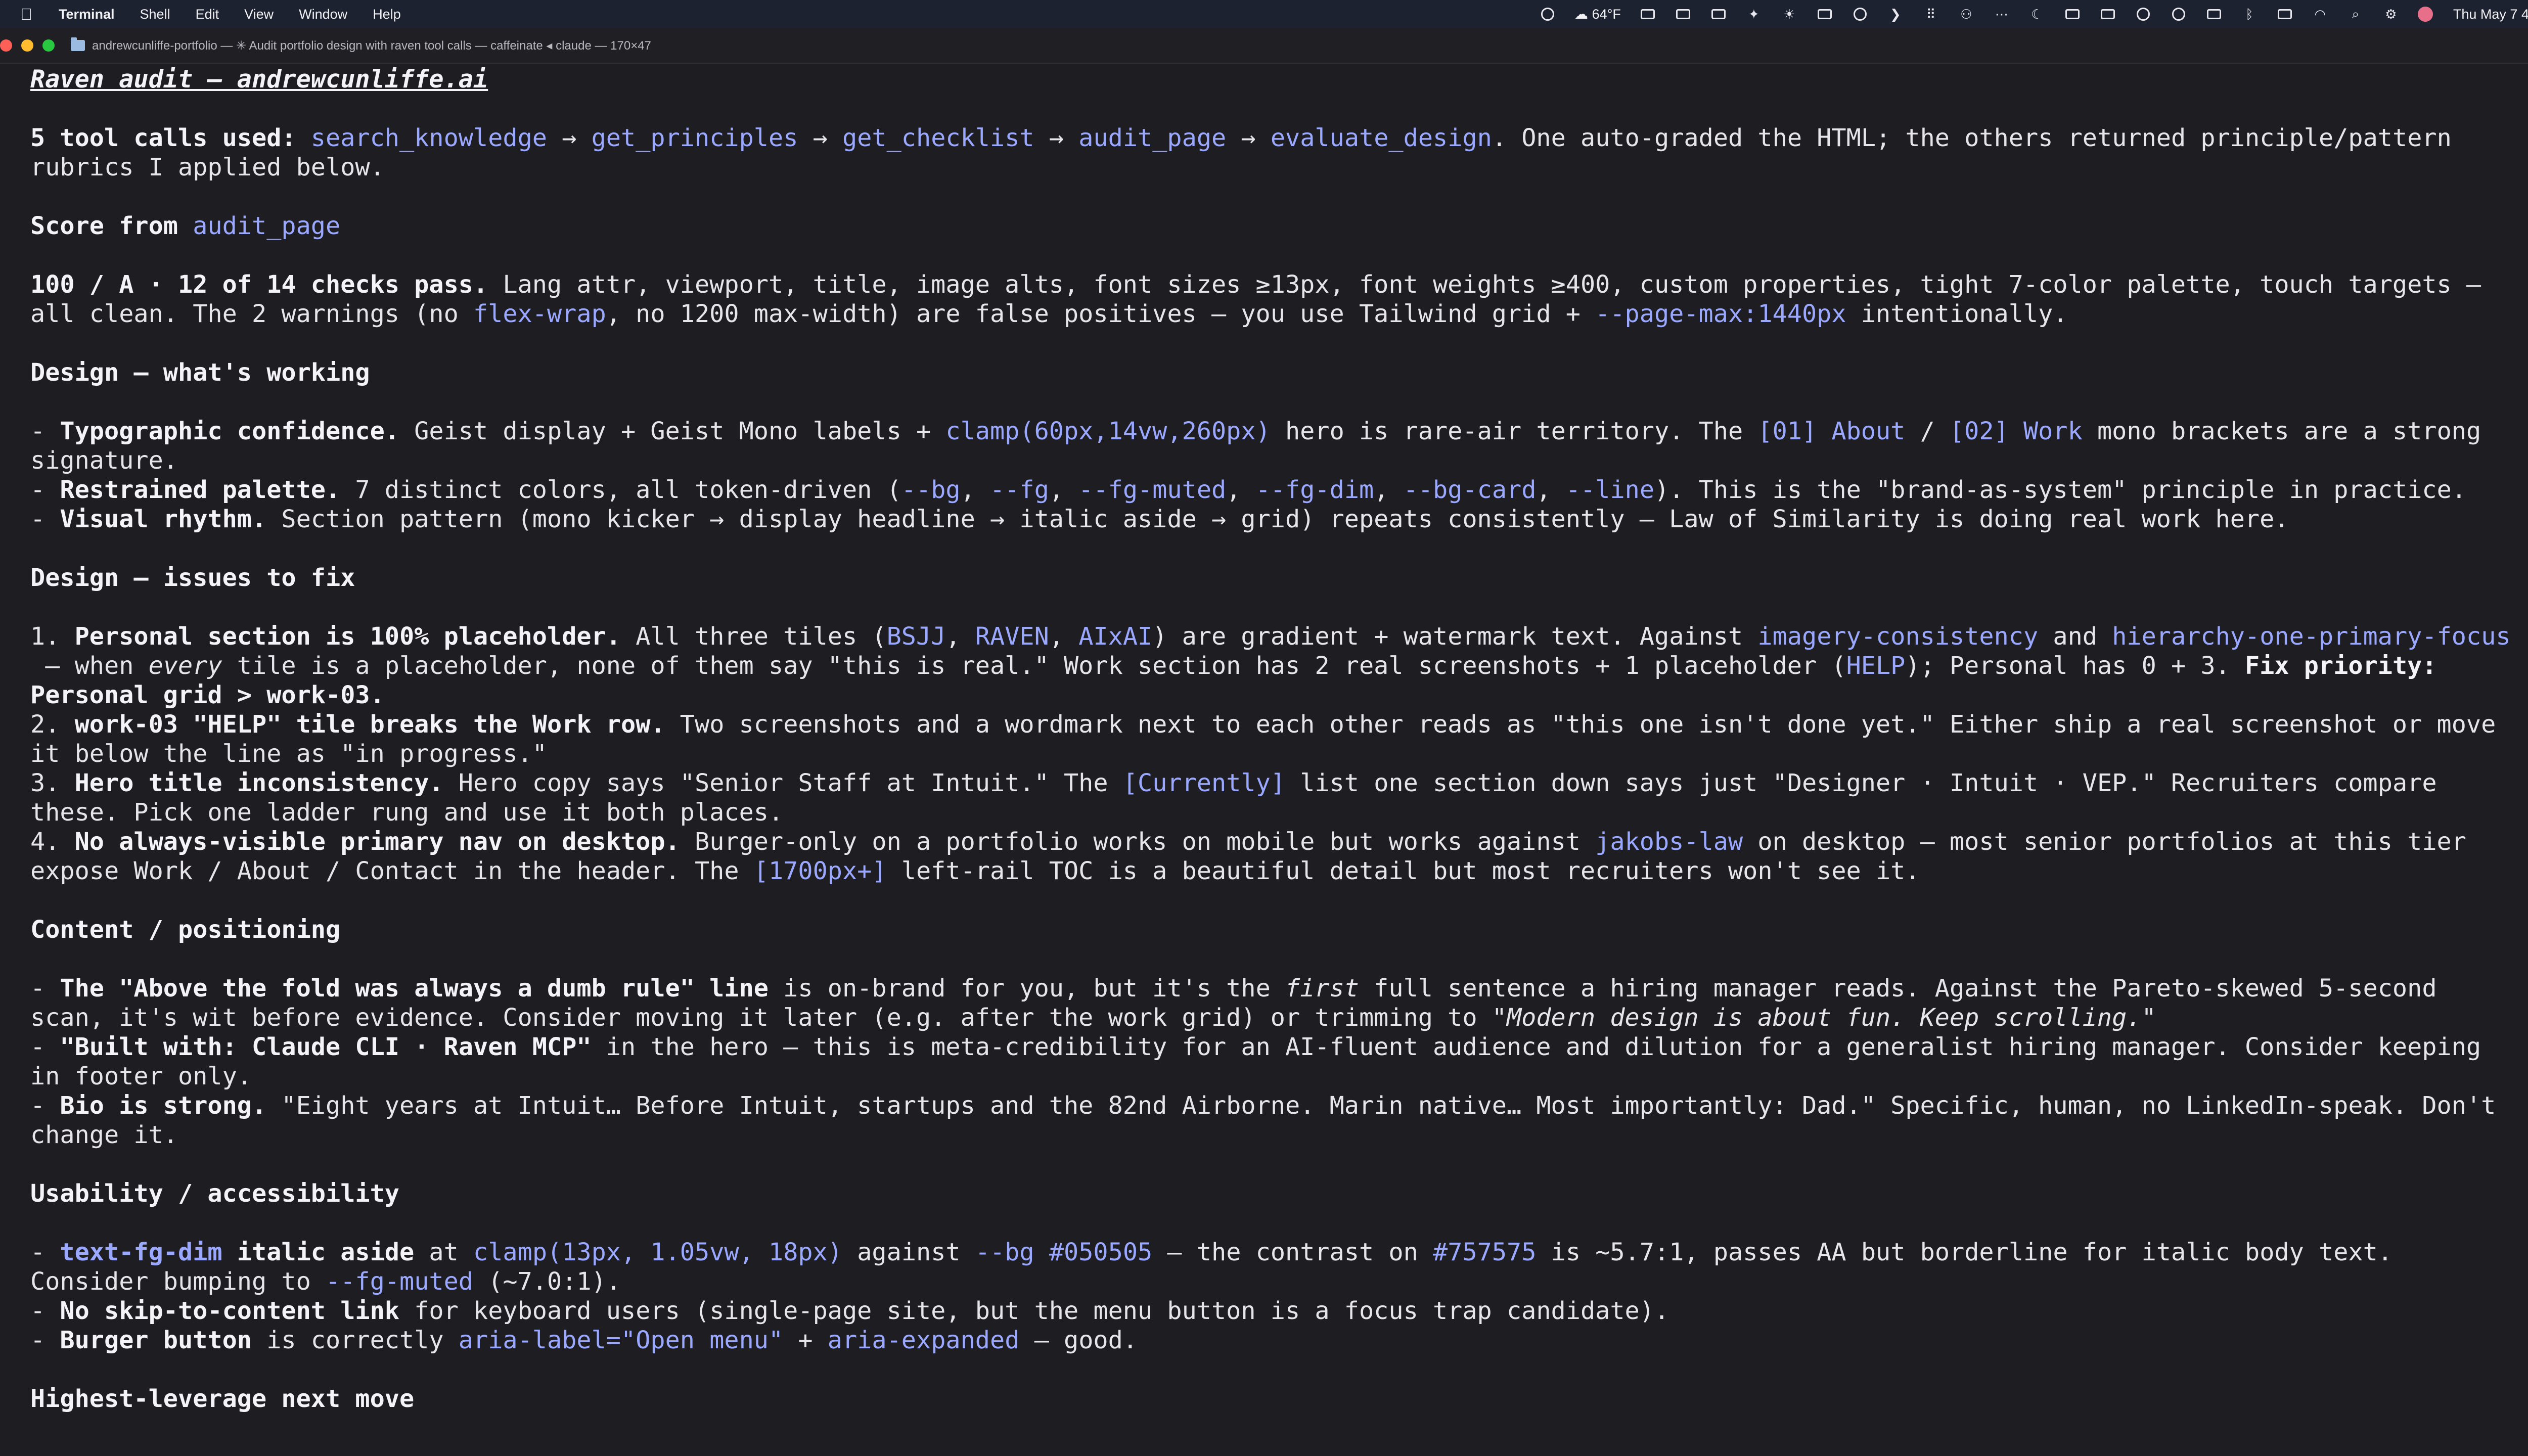  Describe the element at coordinates (186, 930) in the screenshot. I see `terminal-text: Content / positioning` at that location.